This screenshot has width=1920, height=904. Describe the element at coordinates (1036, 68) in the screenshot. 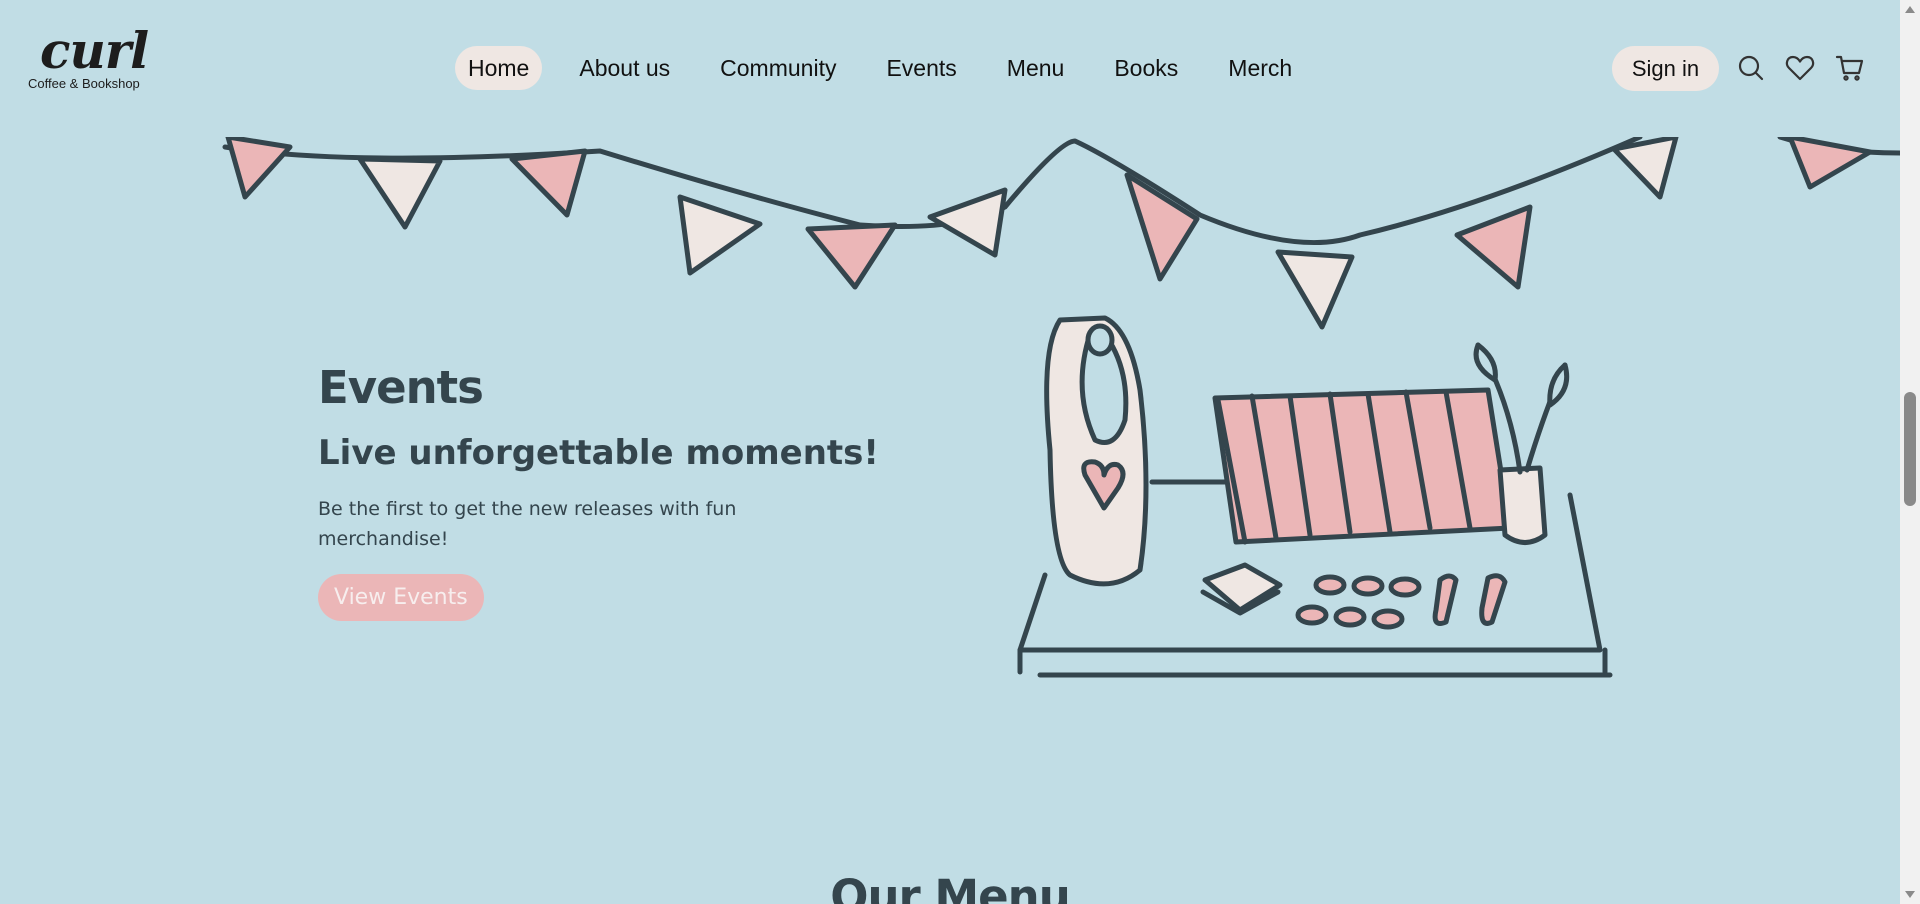

I see `nav-item-menu: Menu` at that location.